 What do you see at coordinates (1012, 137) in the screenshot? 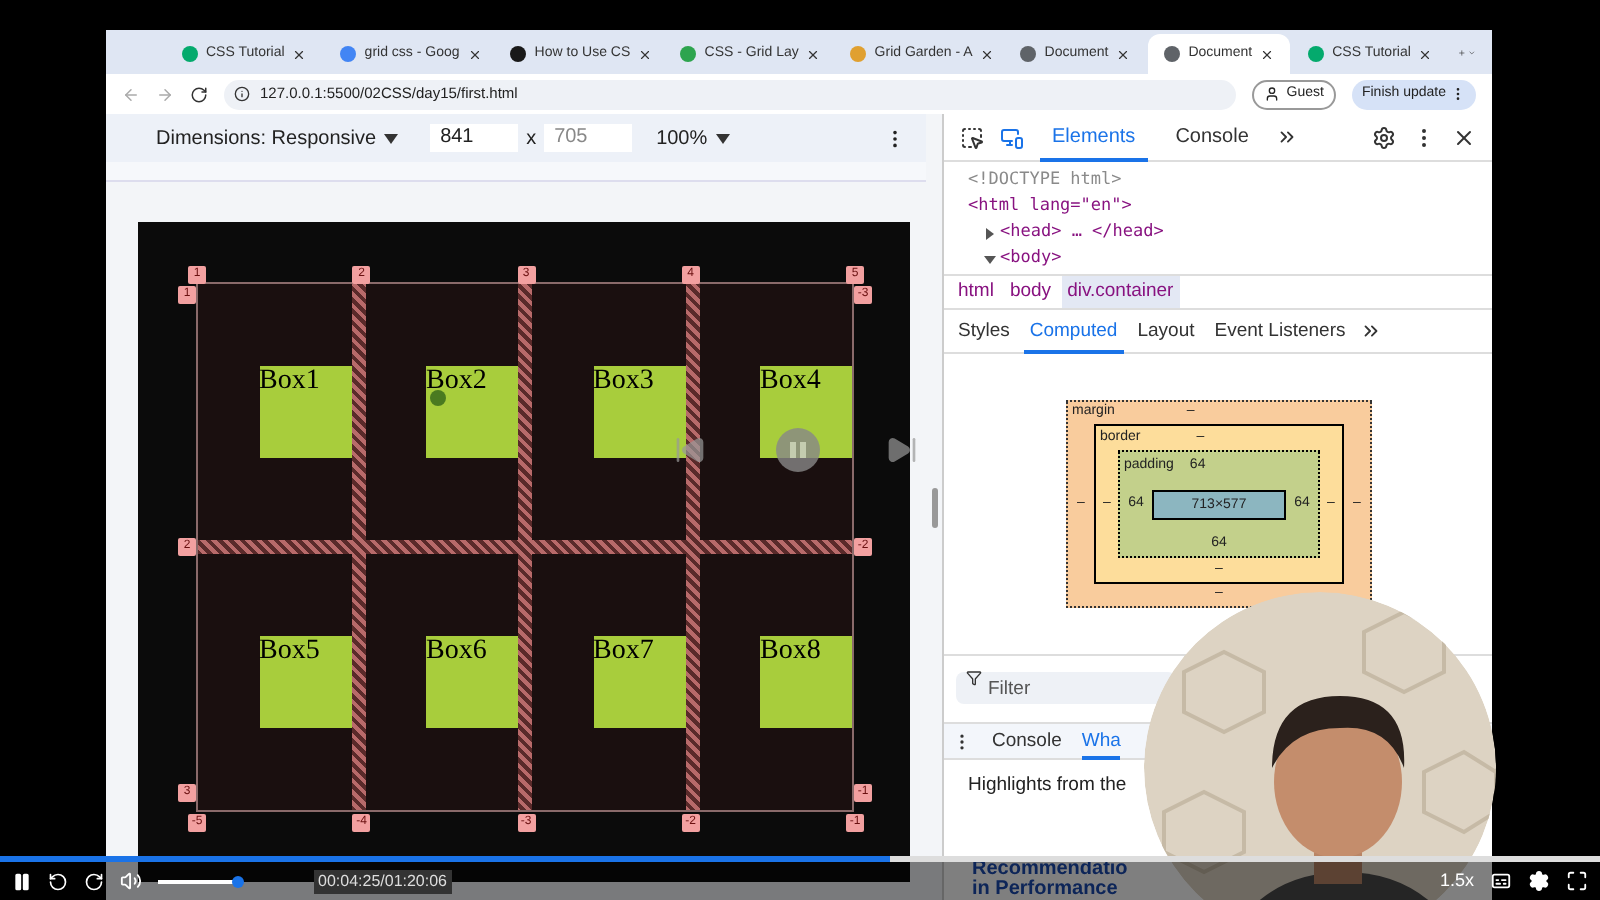
I see `device-toolbar-icon` at bounding box center [1012, 137].